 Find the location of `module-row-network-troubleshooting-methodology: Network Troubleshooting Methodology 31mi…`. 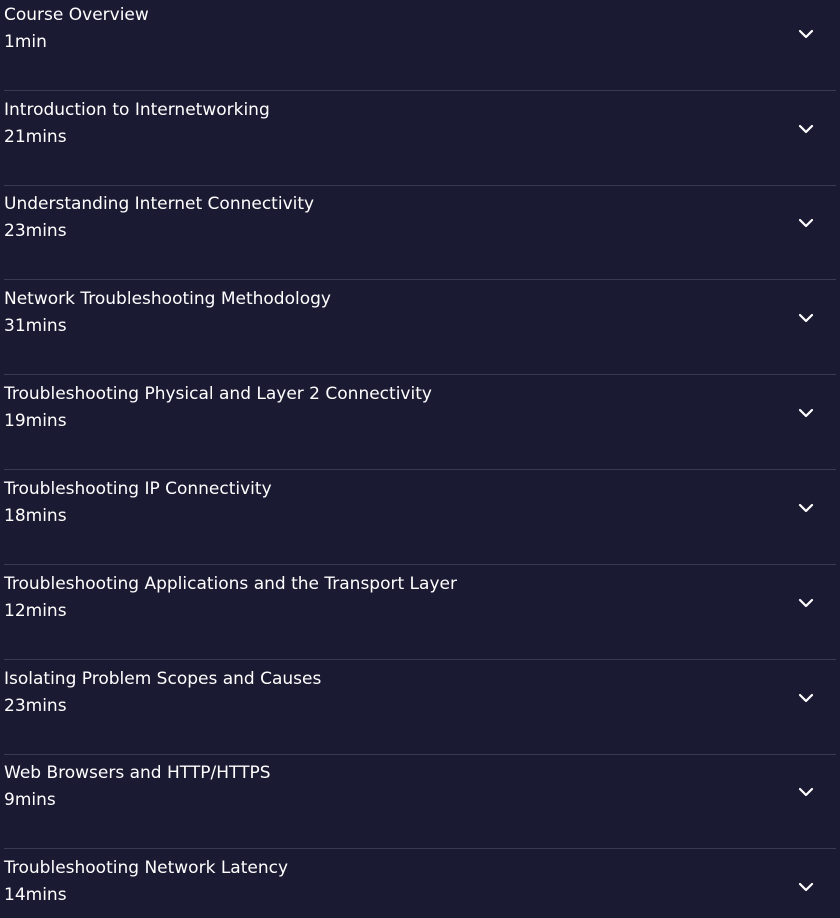

module-row-network-troubleshooting-methodology: Network Troubleshooting Methodology 31mi… is located at coordinates (420, 327).